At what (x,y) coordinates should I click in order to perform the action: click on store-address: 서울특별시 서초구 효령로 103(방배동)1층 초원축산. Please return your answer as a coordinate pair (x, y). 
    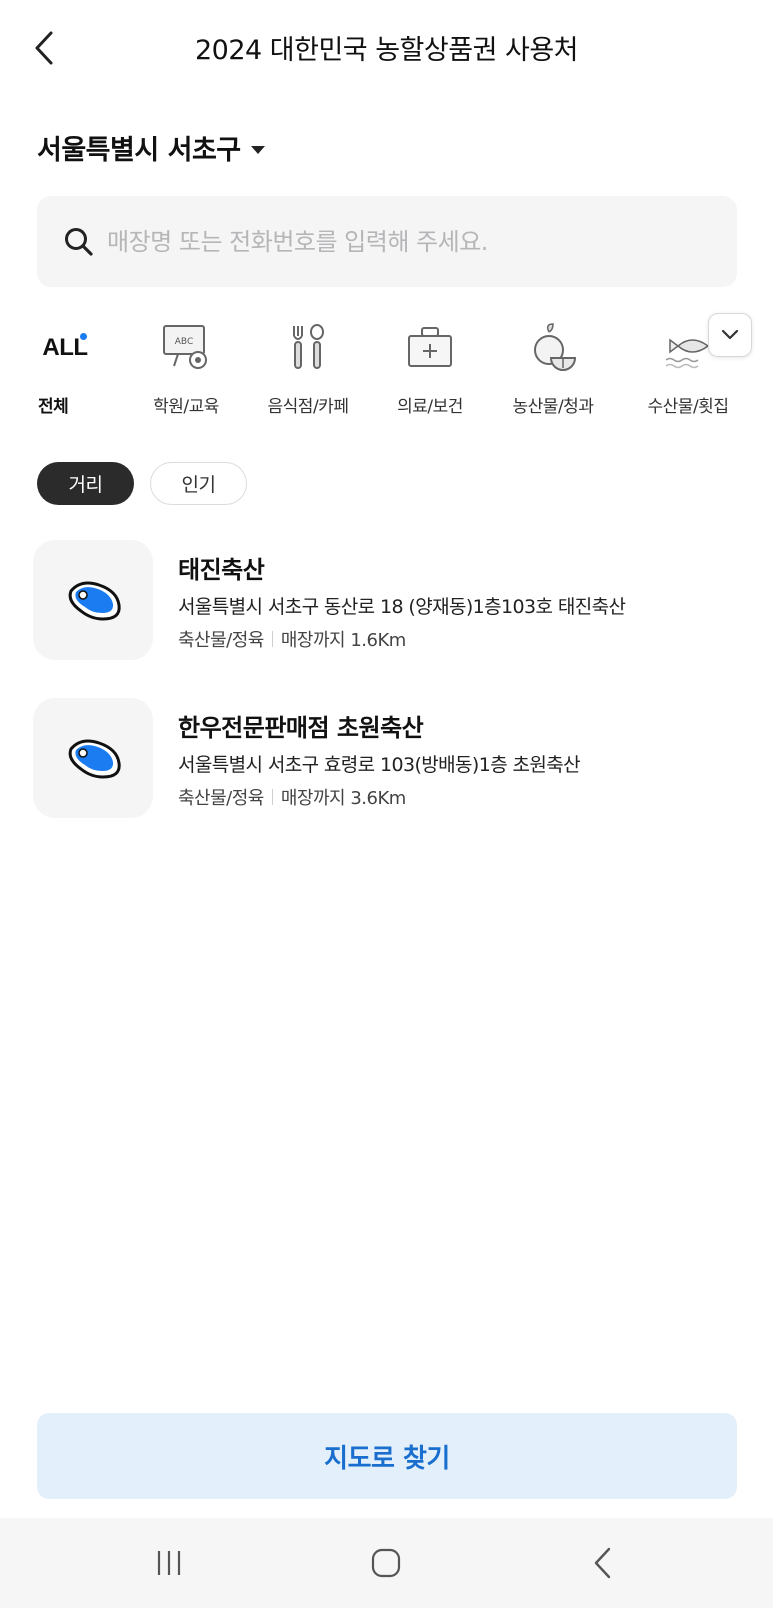
    Looking at the image, I should click on (379, 765).